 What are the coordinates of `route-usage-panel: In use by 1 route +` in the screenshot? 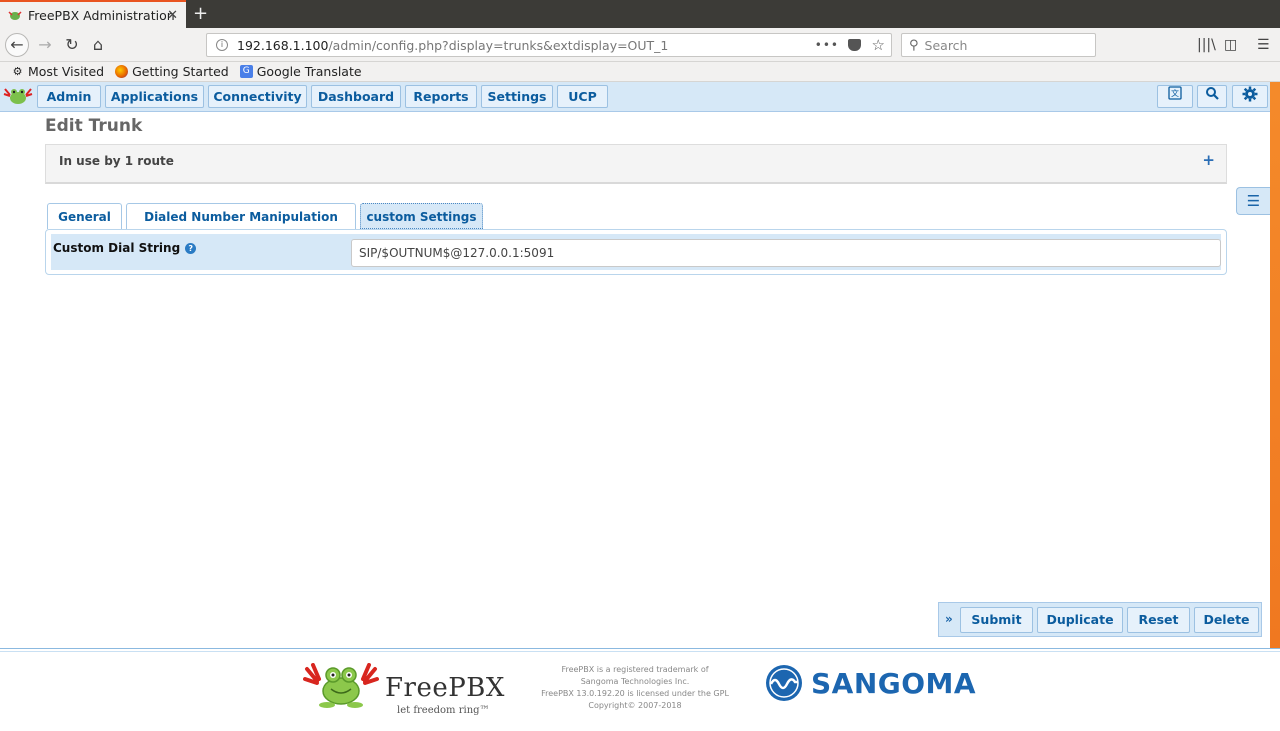 It's located at (636, 164).